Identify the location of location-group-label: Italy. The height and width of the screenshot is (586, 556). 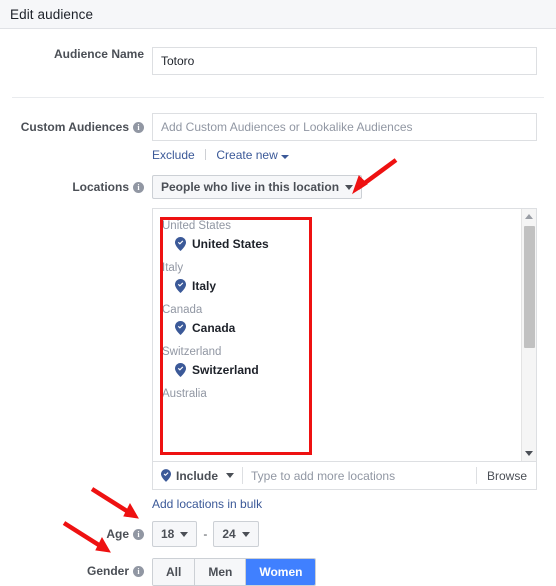
(173, 268).